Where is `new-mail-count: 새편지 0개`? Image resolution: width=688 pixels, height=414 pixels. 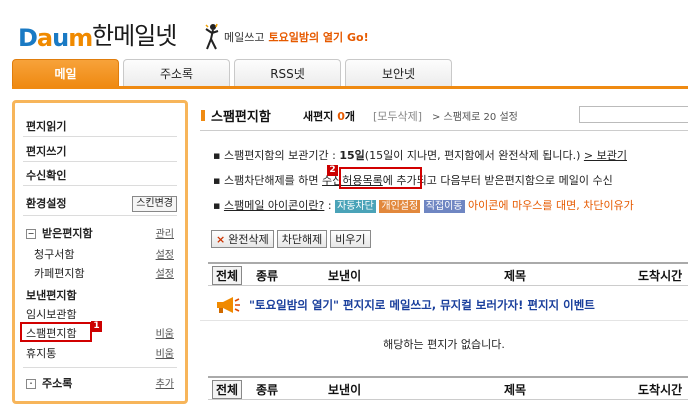
new-mail-count: 새편지 0개 is located at coordinates (329, 116).